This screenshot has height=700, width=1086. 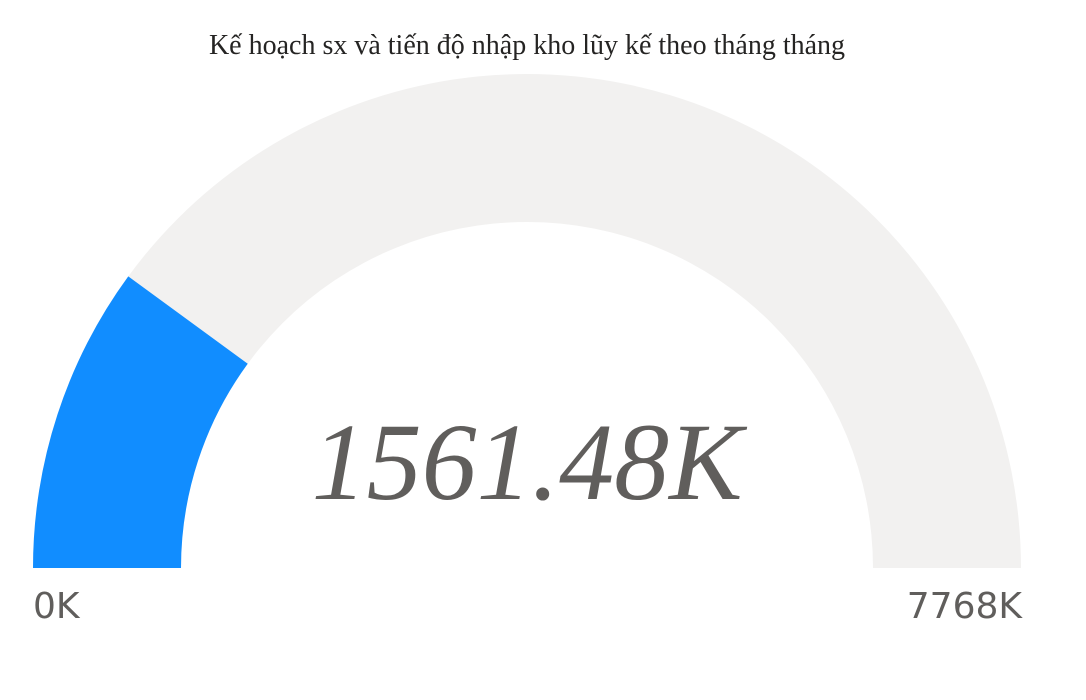 What do you see at coordinates (527, 462) in the screenshot?
I see `gauge-value-label: 1561.48K` at bounding box center [527, 462].